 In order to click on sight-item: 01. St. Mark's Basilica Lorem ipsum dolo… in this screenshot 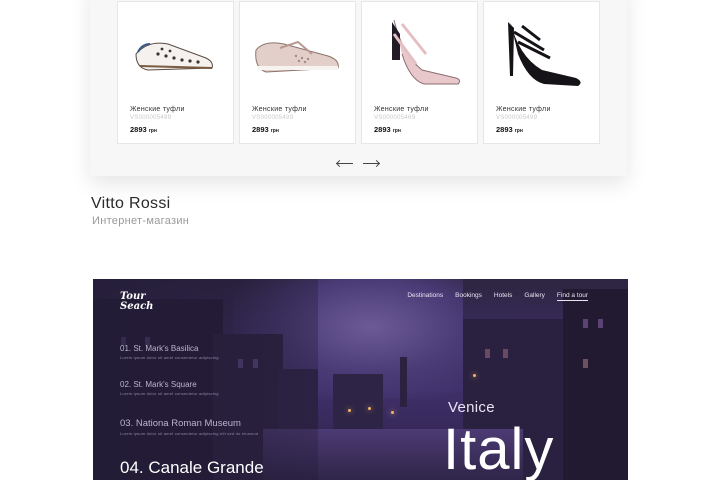, I will do `click(169, 352)`.